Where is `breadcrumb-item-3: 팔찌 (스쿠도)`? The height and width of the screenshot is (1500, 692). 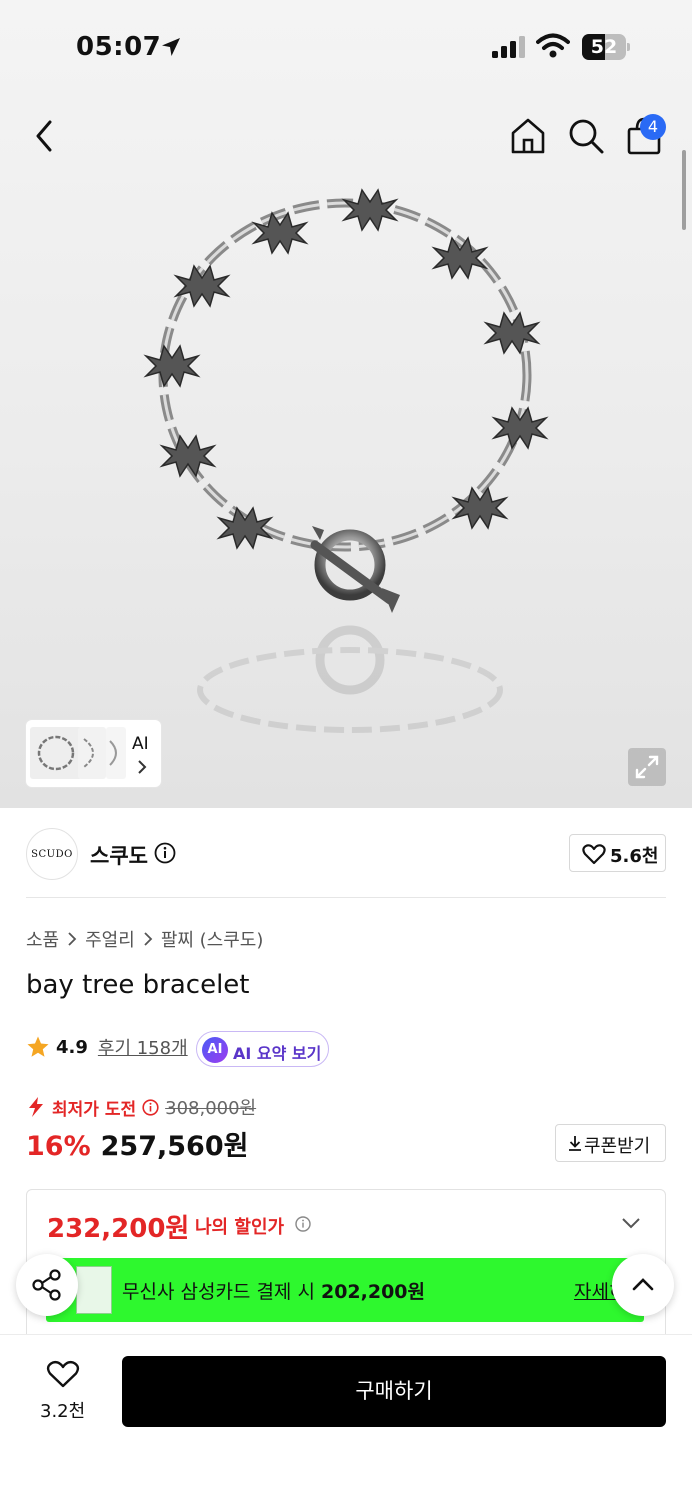
breadcrumb-item-3: 팔찌 (스쿠도) is located at coordinates (212, 939).